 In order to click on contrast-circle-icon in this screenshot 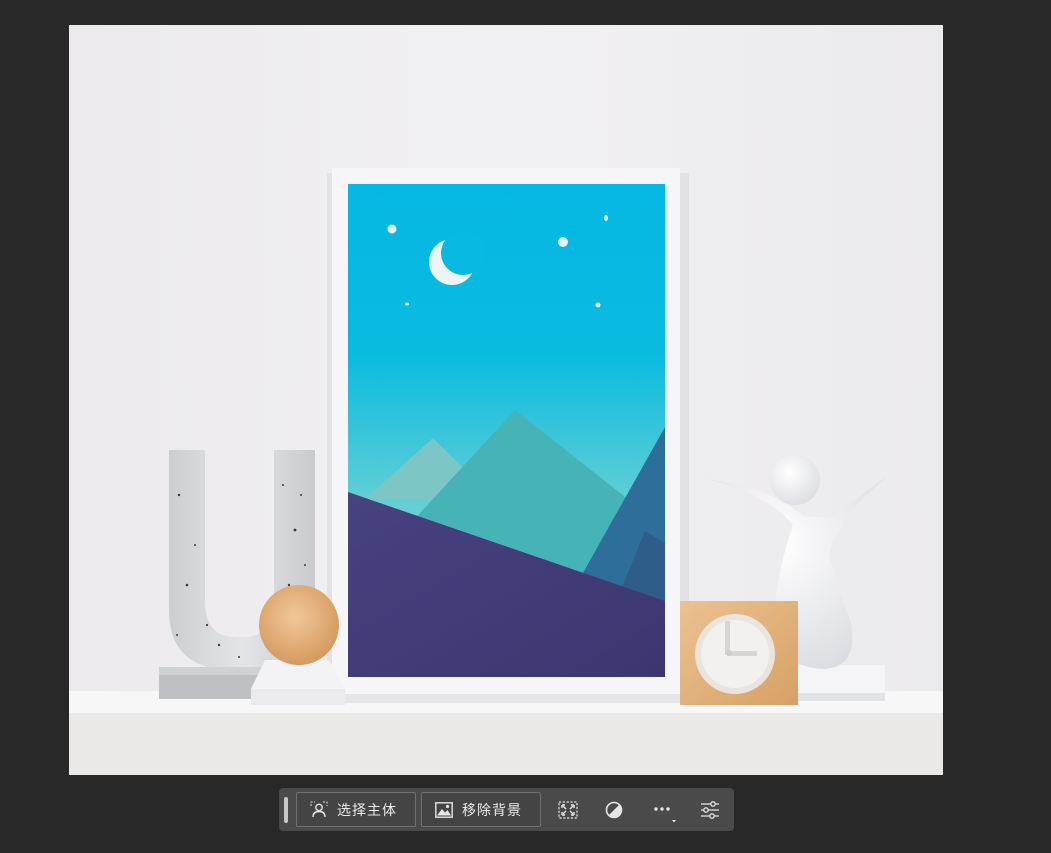, I will do `click(614, 810)`.